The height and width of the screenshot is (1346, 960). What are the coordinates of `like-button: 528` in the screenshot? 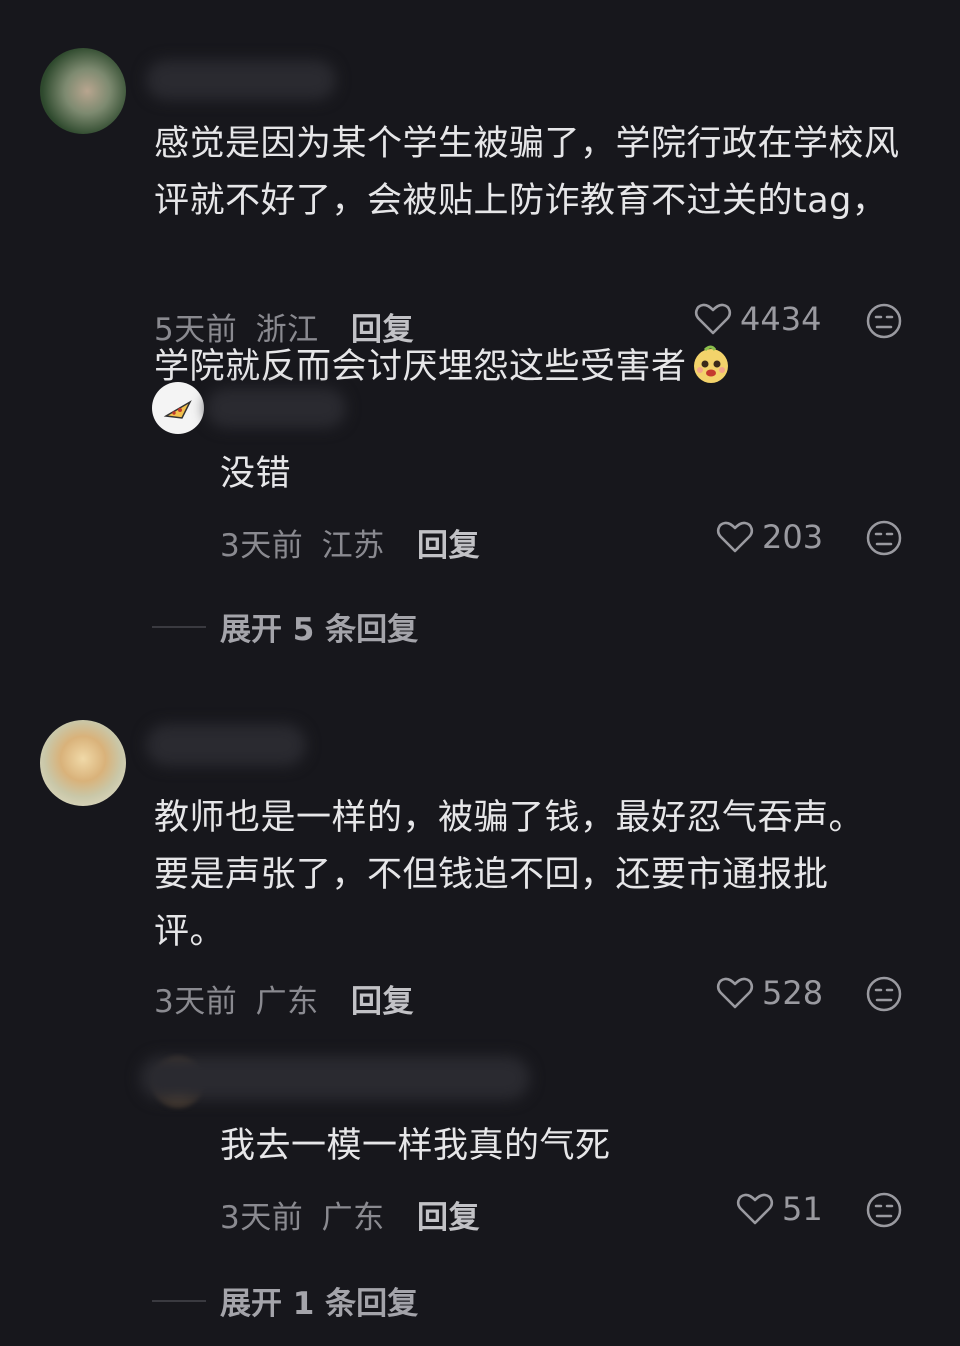 It's located at (769, 993).